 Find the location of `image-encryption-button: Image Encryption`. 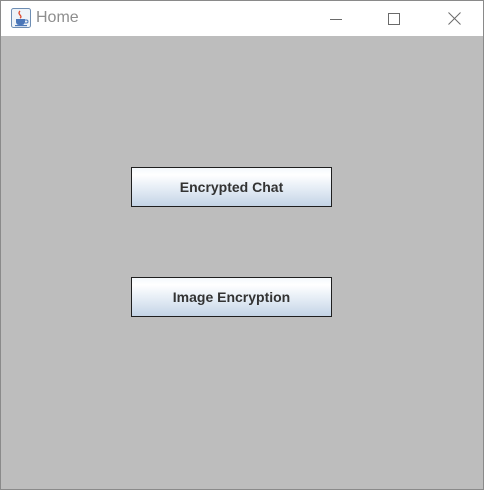

image-encryption-button: Image Encryption is located at coordinates (231, 297).